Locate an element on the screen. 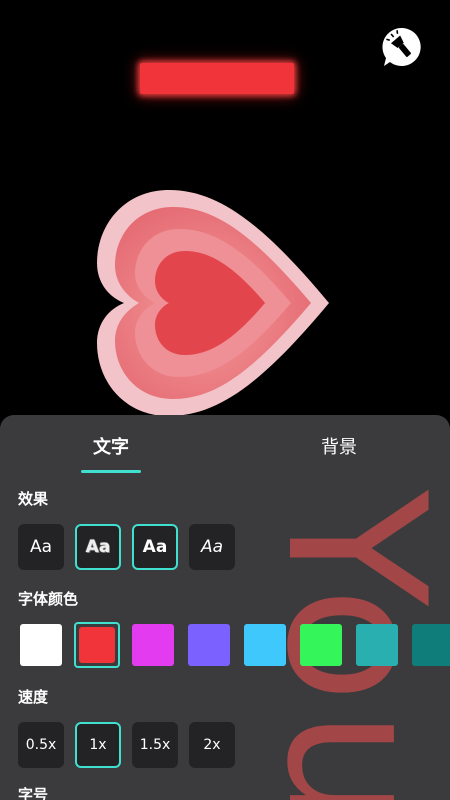 The width and height of the screenshot is (450, 800). effect-italic-button: Aa is located at coordinates (212, 547).